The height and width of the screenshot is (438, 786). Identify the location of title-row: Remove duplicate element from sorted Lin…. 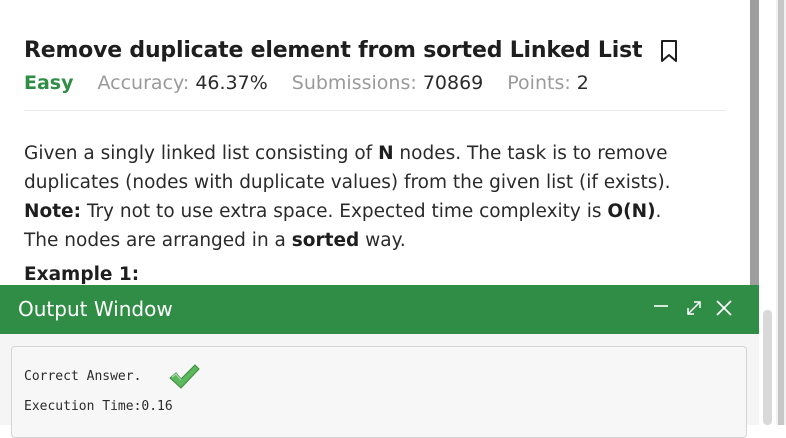
(351, 50).